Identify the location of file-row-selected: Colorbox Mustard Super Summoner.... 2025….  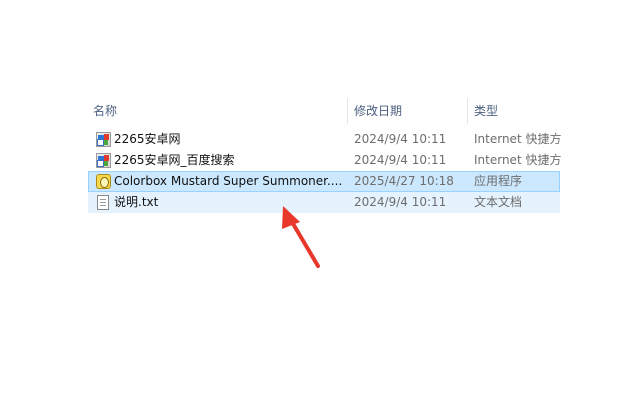
(324, 181).